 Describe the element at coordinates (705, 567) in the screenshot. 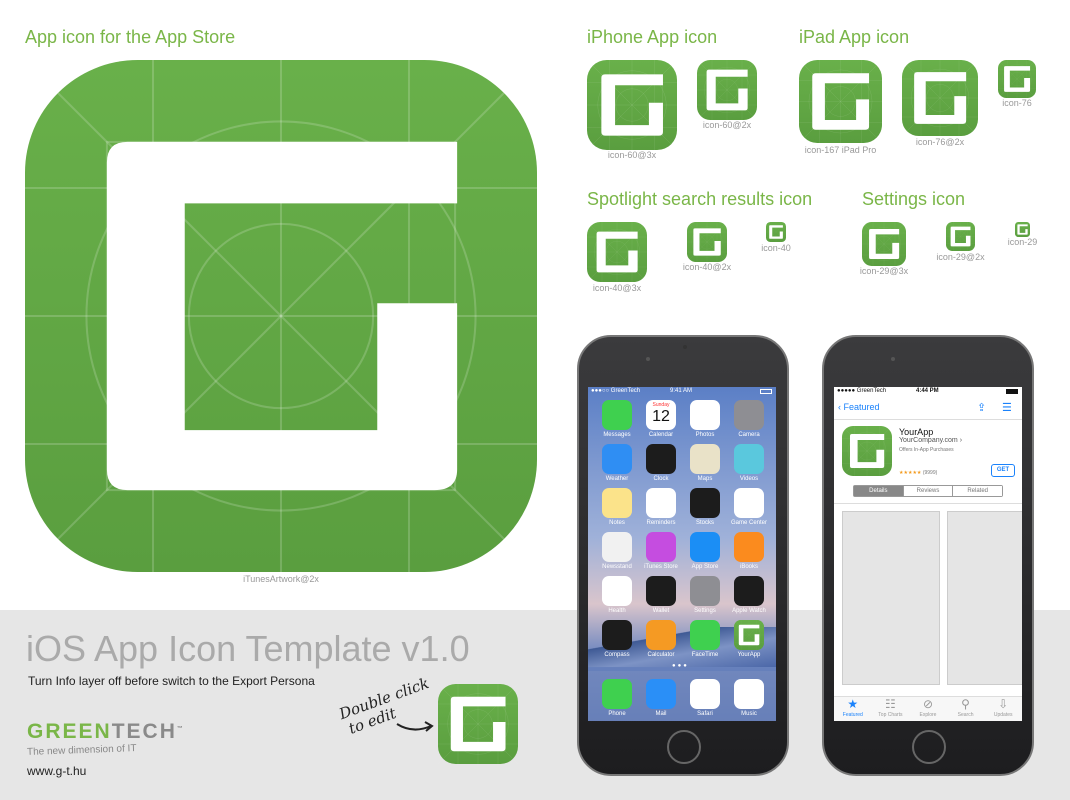

I see `app-label: App Store` at that location.